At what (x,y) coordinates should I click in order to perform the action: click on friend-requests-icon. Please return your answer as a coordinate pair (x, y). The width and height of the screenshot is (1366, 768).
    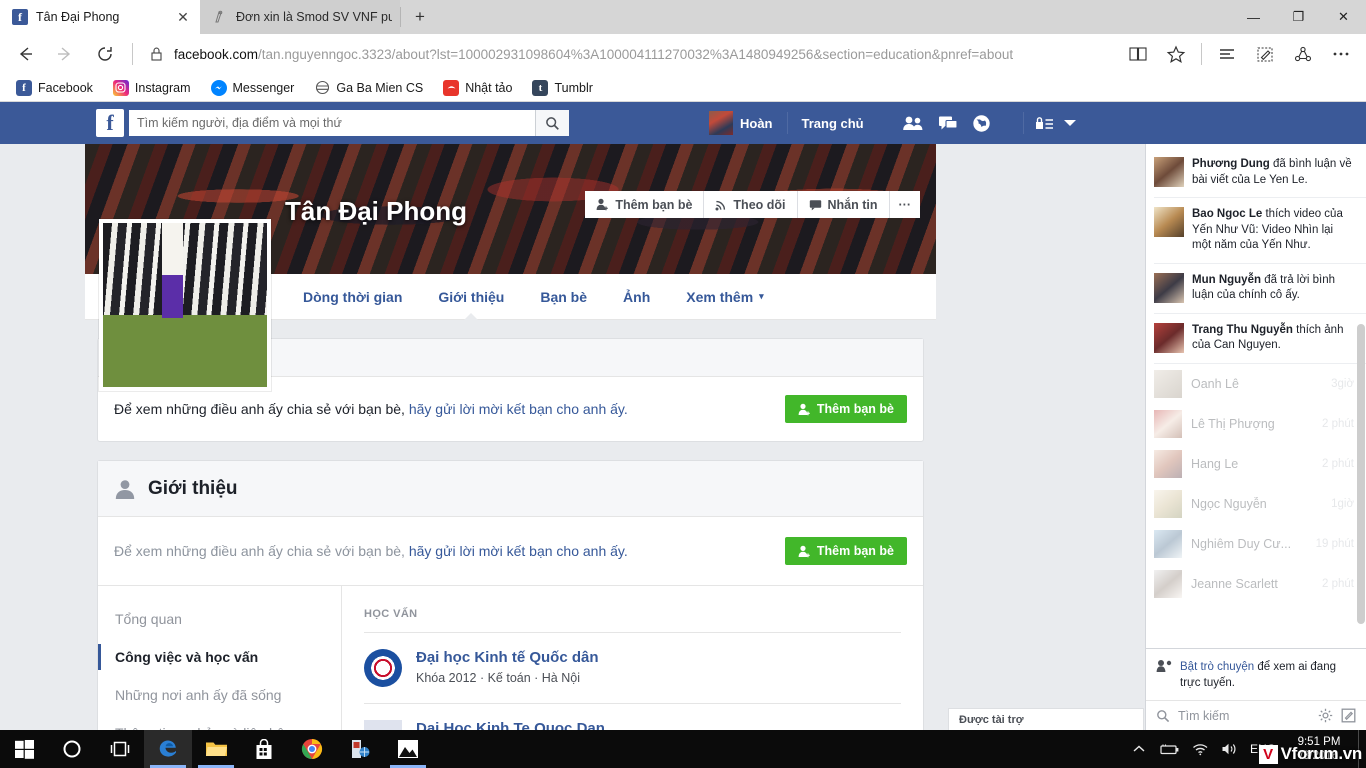
    Looking at the image, I should click on (913, 123).